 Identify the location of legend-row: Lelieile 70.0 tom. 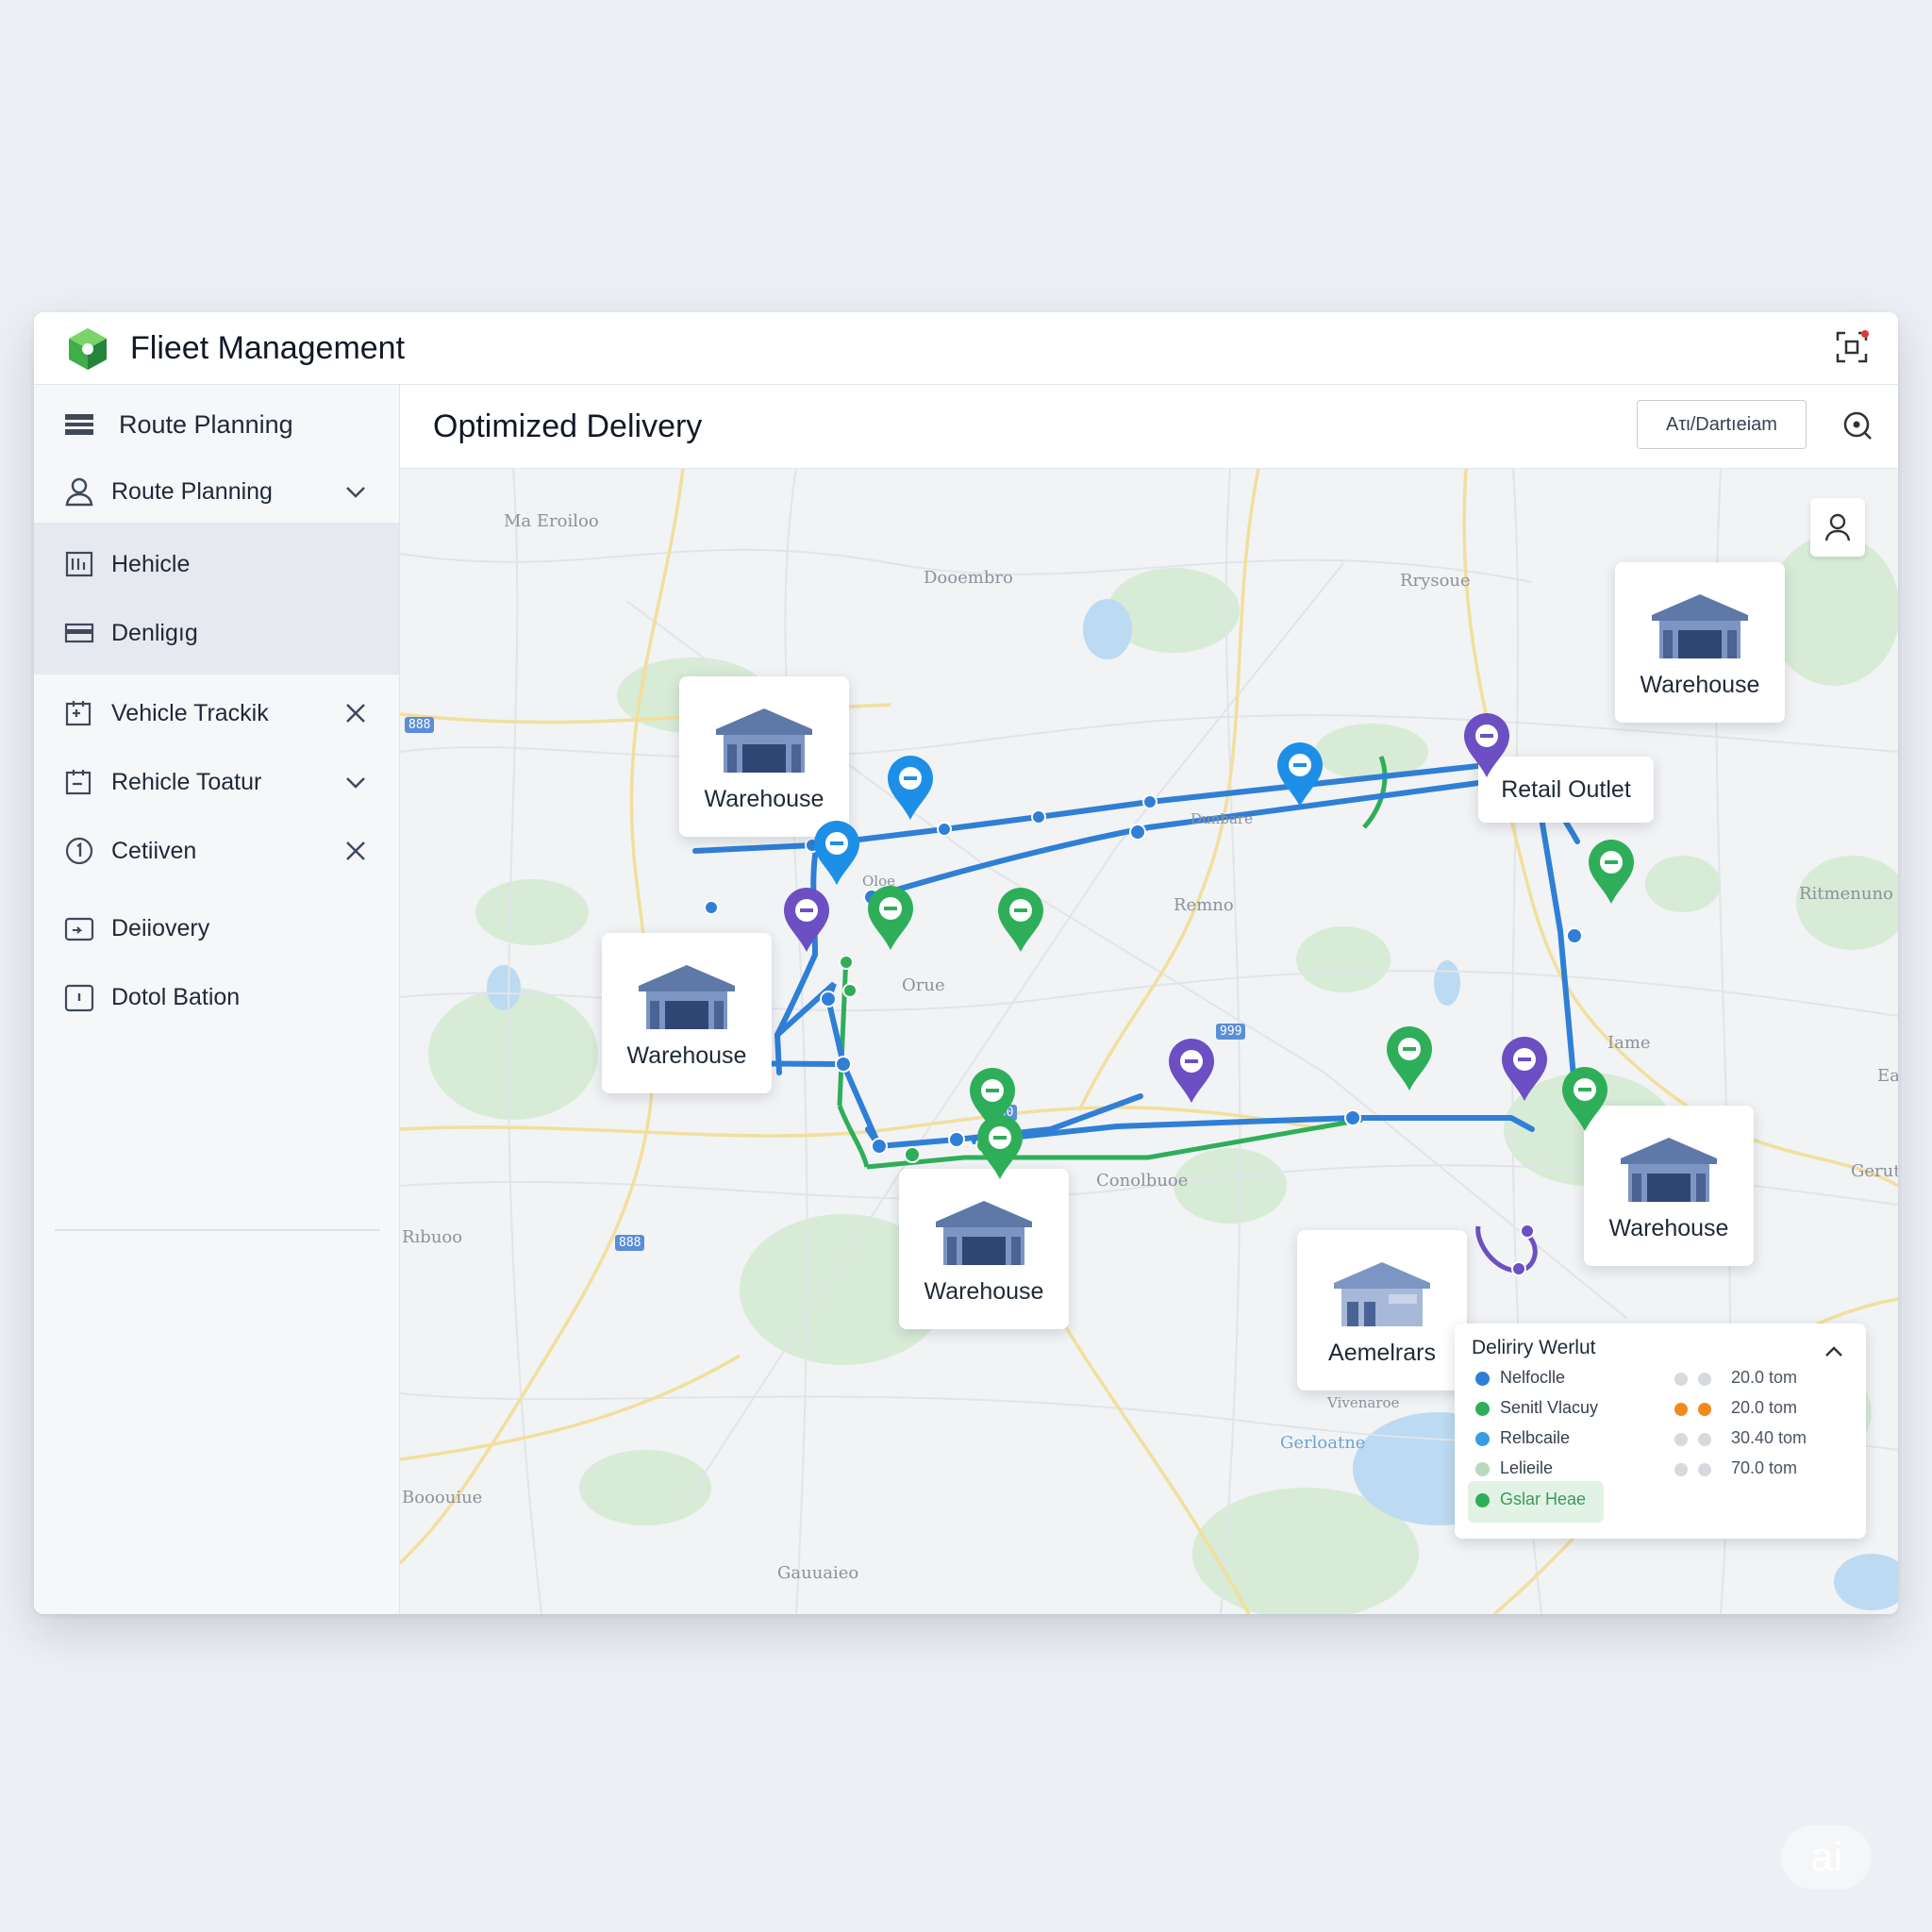
(1660, 1469).